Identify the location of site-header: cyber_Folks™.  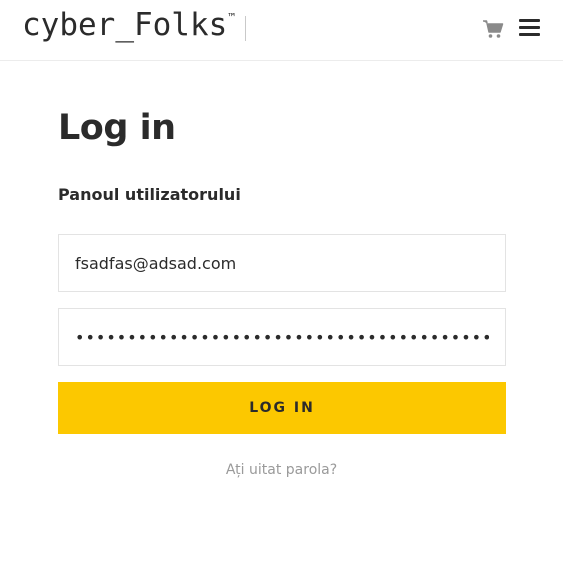
(281, 30).